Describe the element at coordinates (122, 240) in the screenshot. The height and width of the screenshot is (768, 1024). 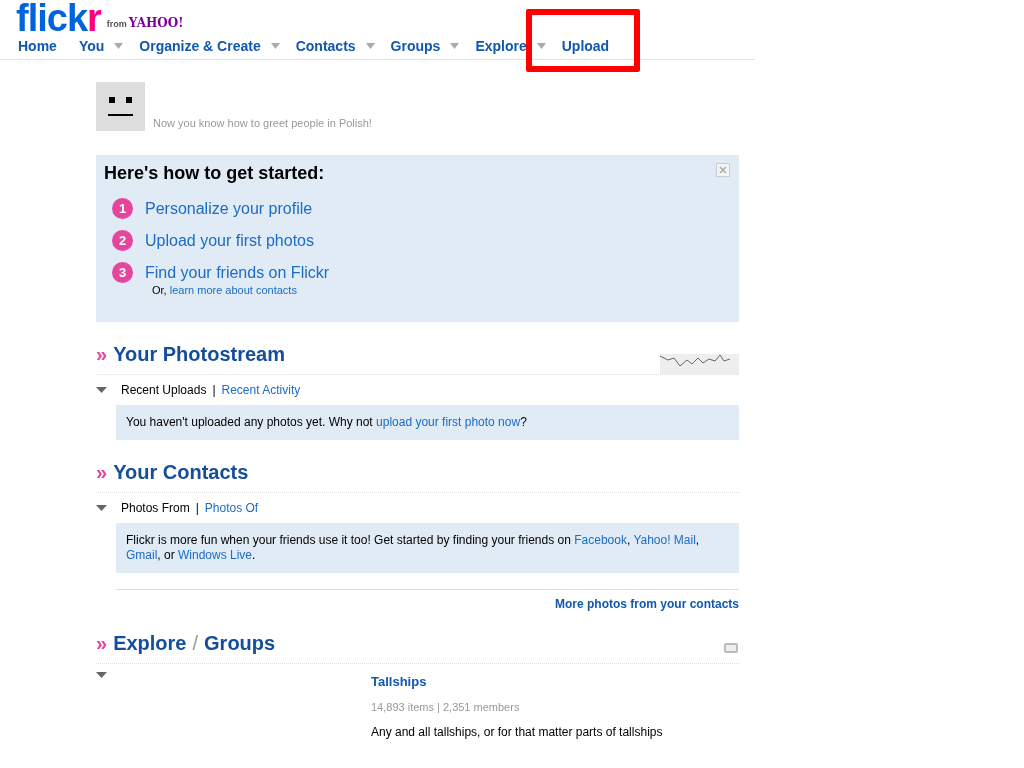
I see `step-number: 2` at that location.